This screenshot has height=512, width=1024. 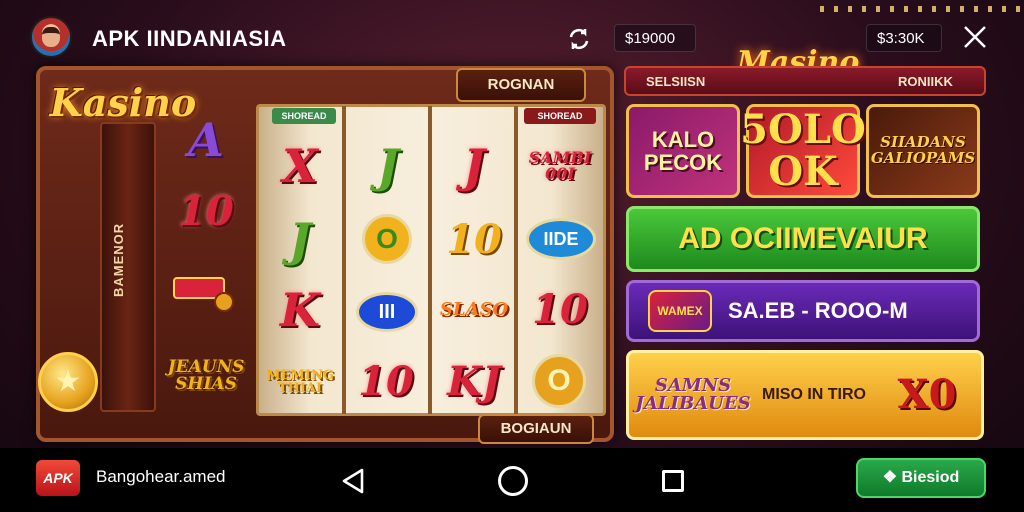 What do you see at coordinates (927, 394) in the screenshot?
I see `gold-jackpot-multiplier: X0` at bounding box center [927, 394].